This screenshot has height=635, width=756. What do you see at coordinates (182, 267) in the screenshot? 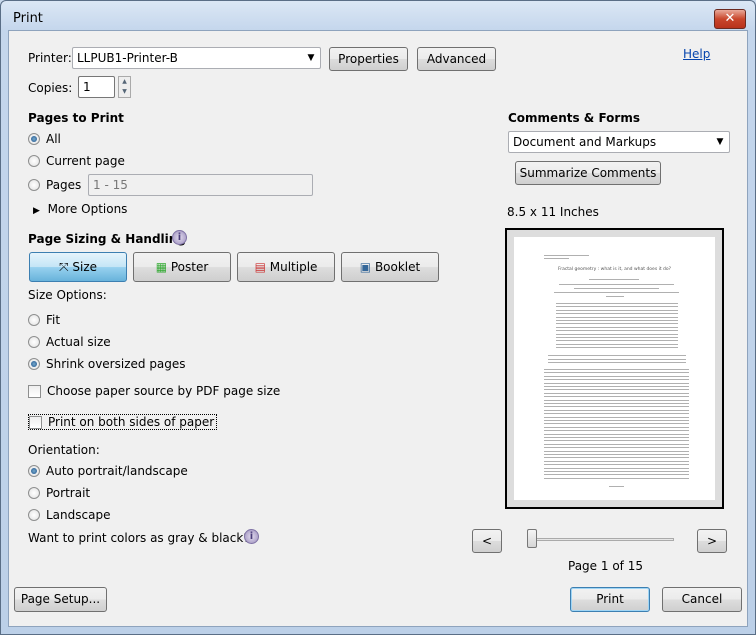
I see `tab-poster: ▦ Poster` at bounding box center [182, 267].